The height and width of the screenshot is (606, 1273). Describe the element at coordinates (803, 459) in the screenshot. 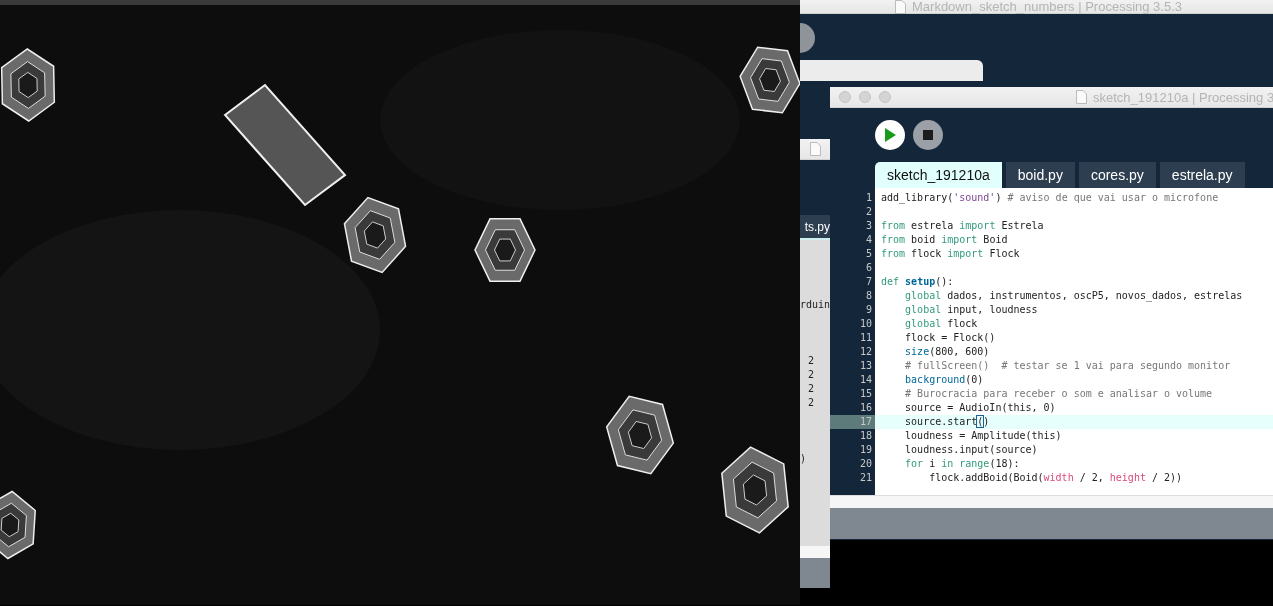

I see `code-line: )` at that location.